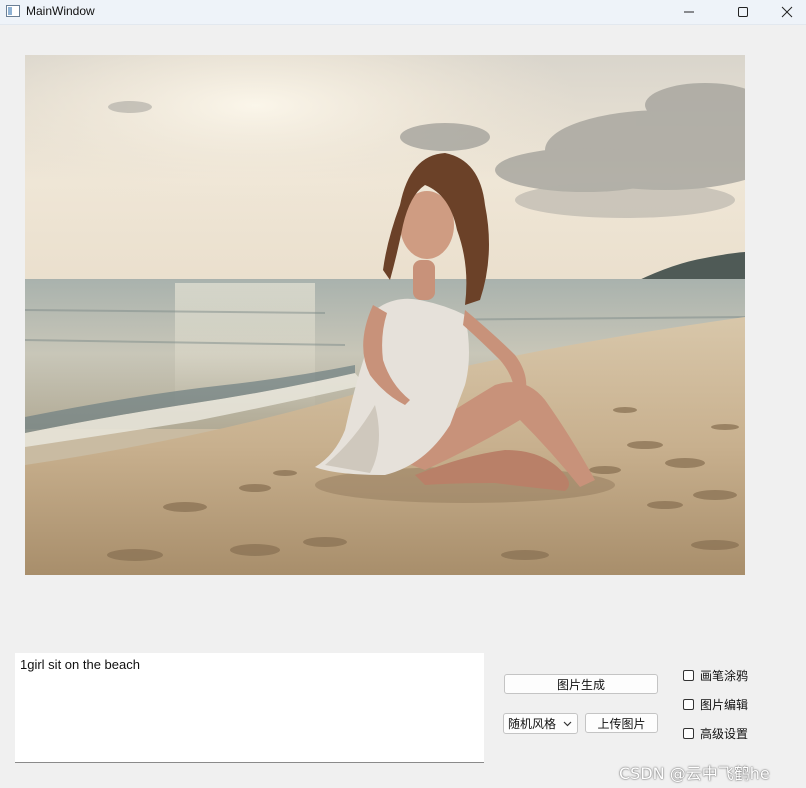 This screenshot has width=806, height=788. I want to click on chevron-down-icon, so click(567, 724).